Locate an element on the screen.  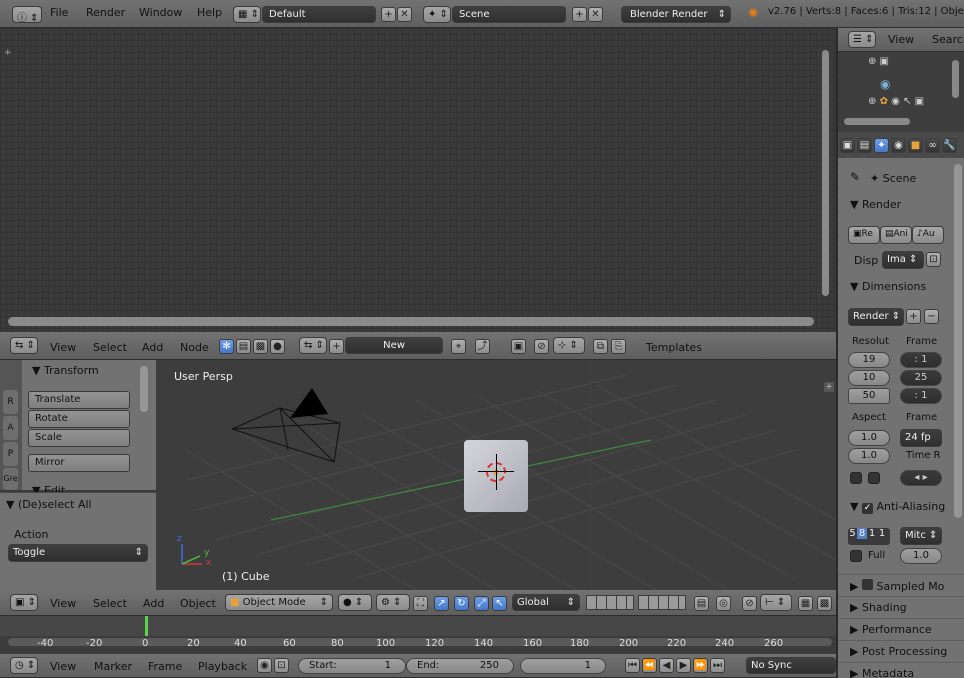
tab-relations: R is located at coordinates (10, 402).